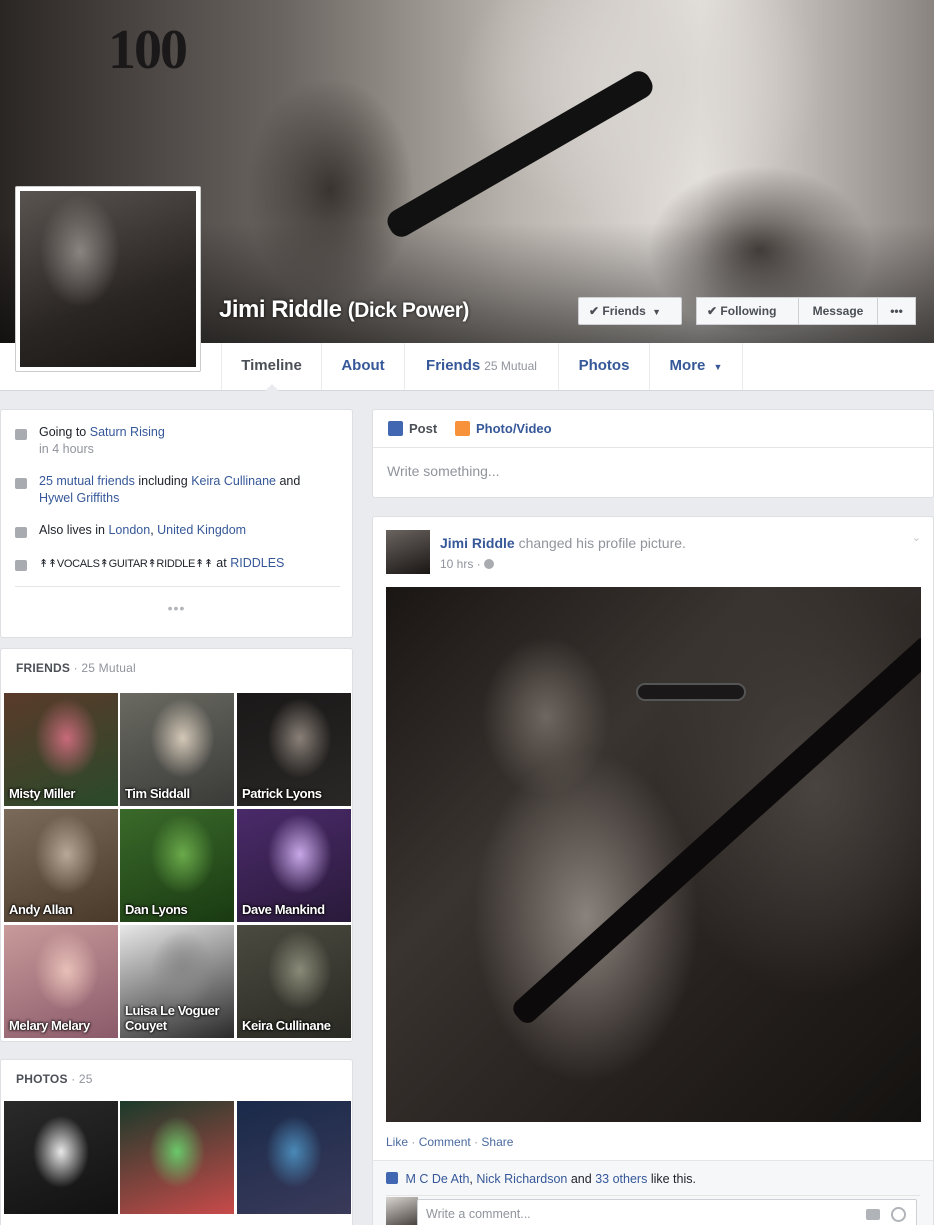 This screenshot has width=934, height=1225. What do you see at coordinates (408, 552) in the screenshot?
I see `post-author-avatar` at bounding box center [408, 552].